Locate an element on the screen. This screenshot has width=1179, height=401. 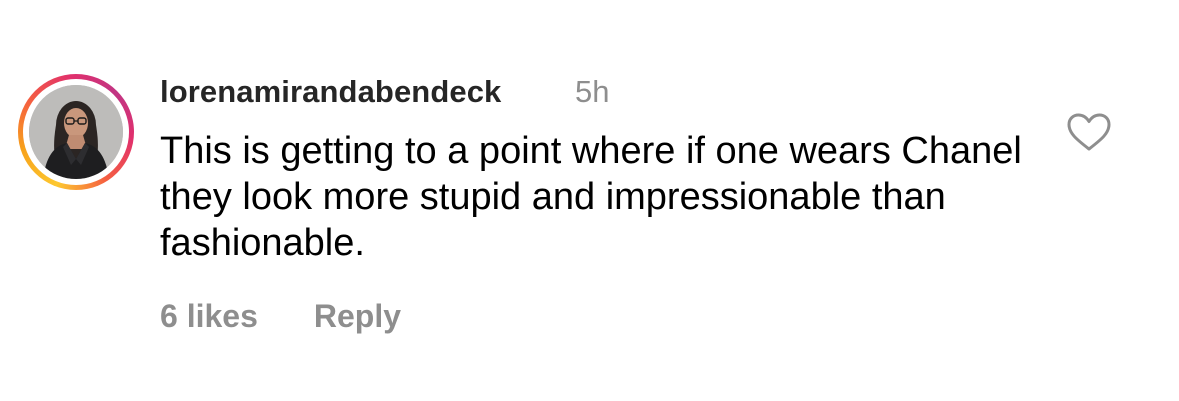
like-button is located at coordinates (1089, 132).